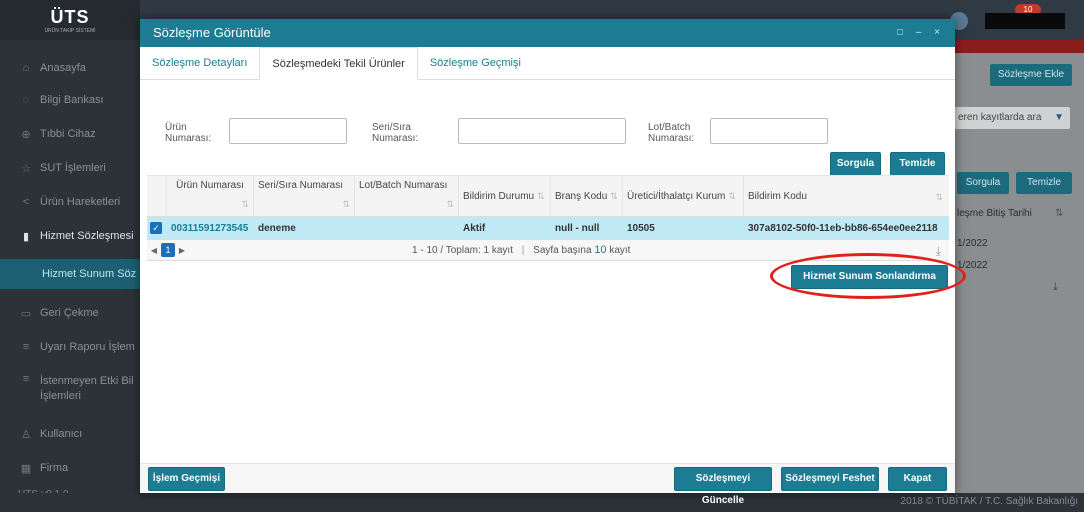  What do you see at coordinates (407, 196) in the screenshot?
I see `column-header-lot-batch: Lot/Batch Numarası ⇅` at bounding box center [407, 196].